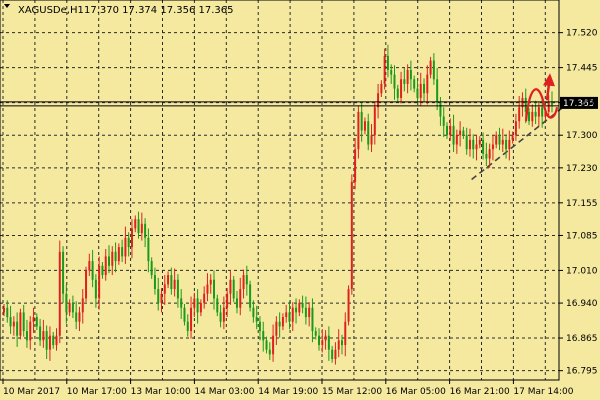  Describe the element at coordinates (582, 236) in the screenshot. I see `y-tick-label: 17.085` at that location.